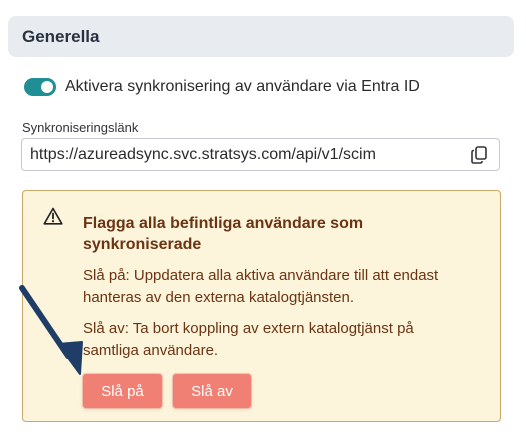  What do you see at coordinates (47, 87) in the screenshot?
I see `toggle-knob` at bounding box center [47, 87].